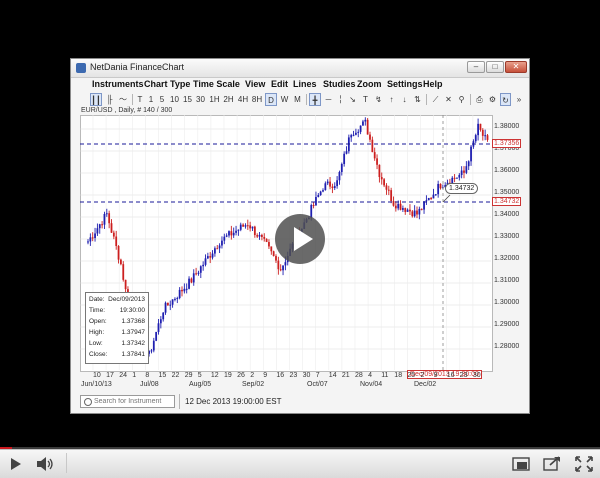 The image size is (600, 478). I want to click on play-control-icon, so click(16, 464).